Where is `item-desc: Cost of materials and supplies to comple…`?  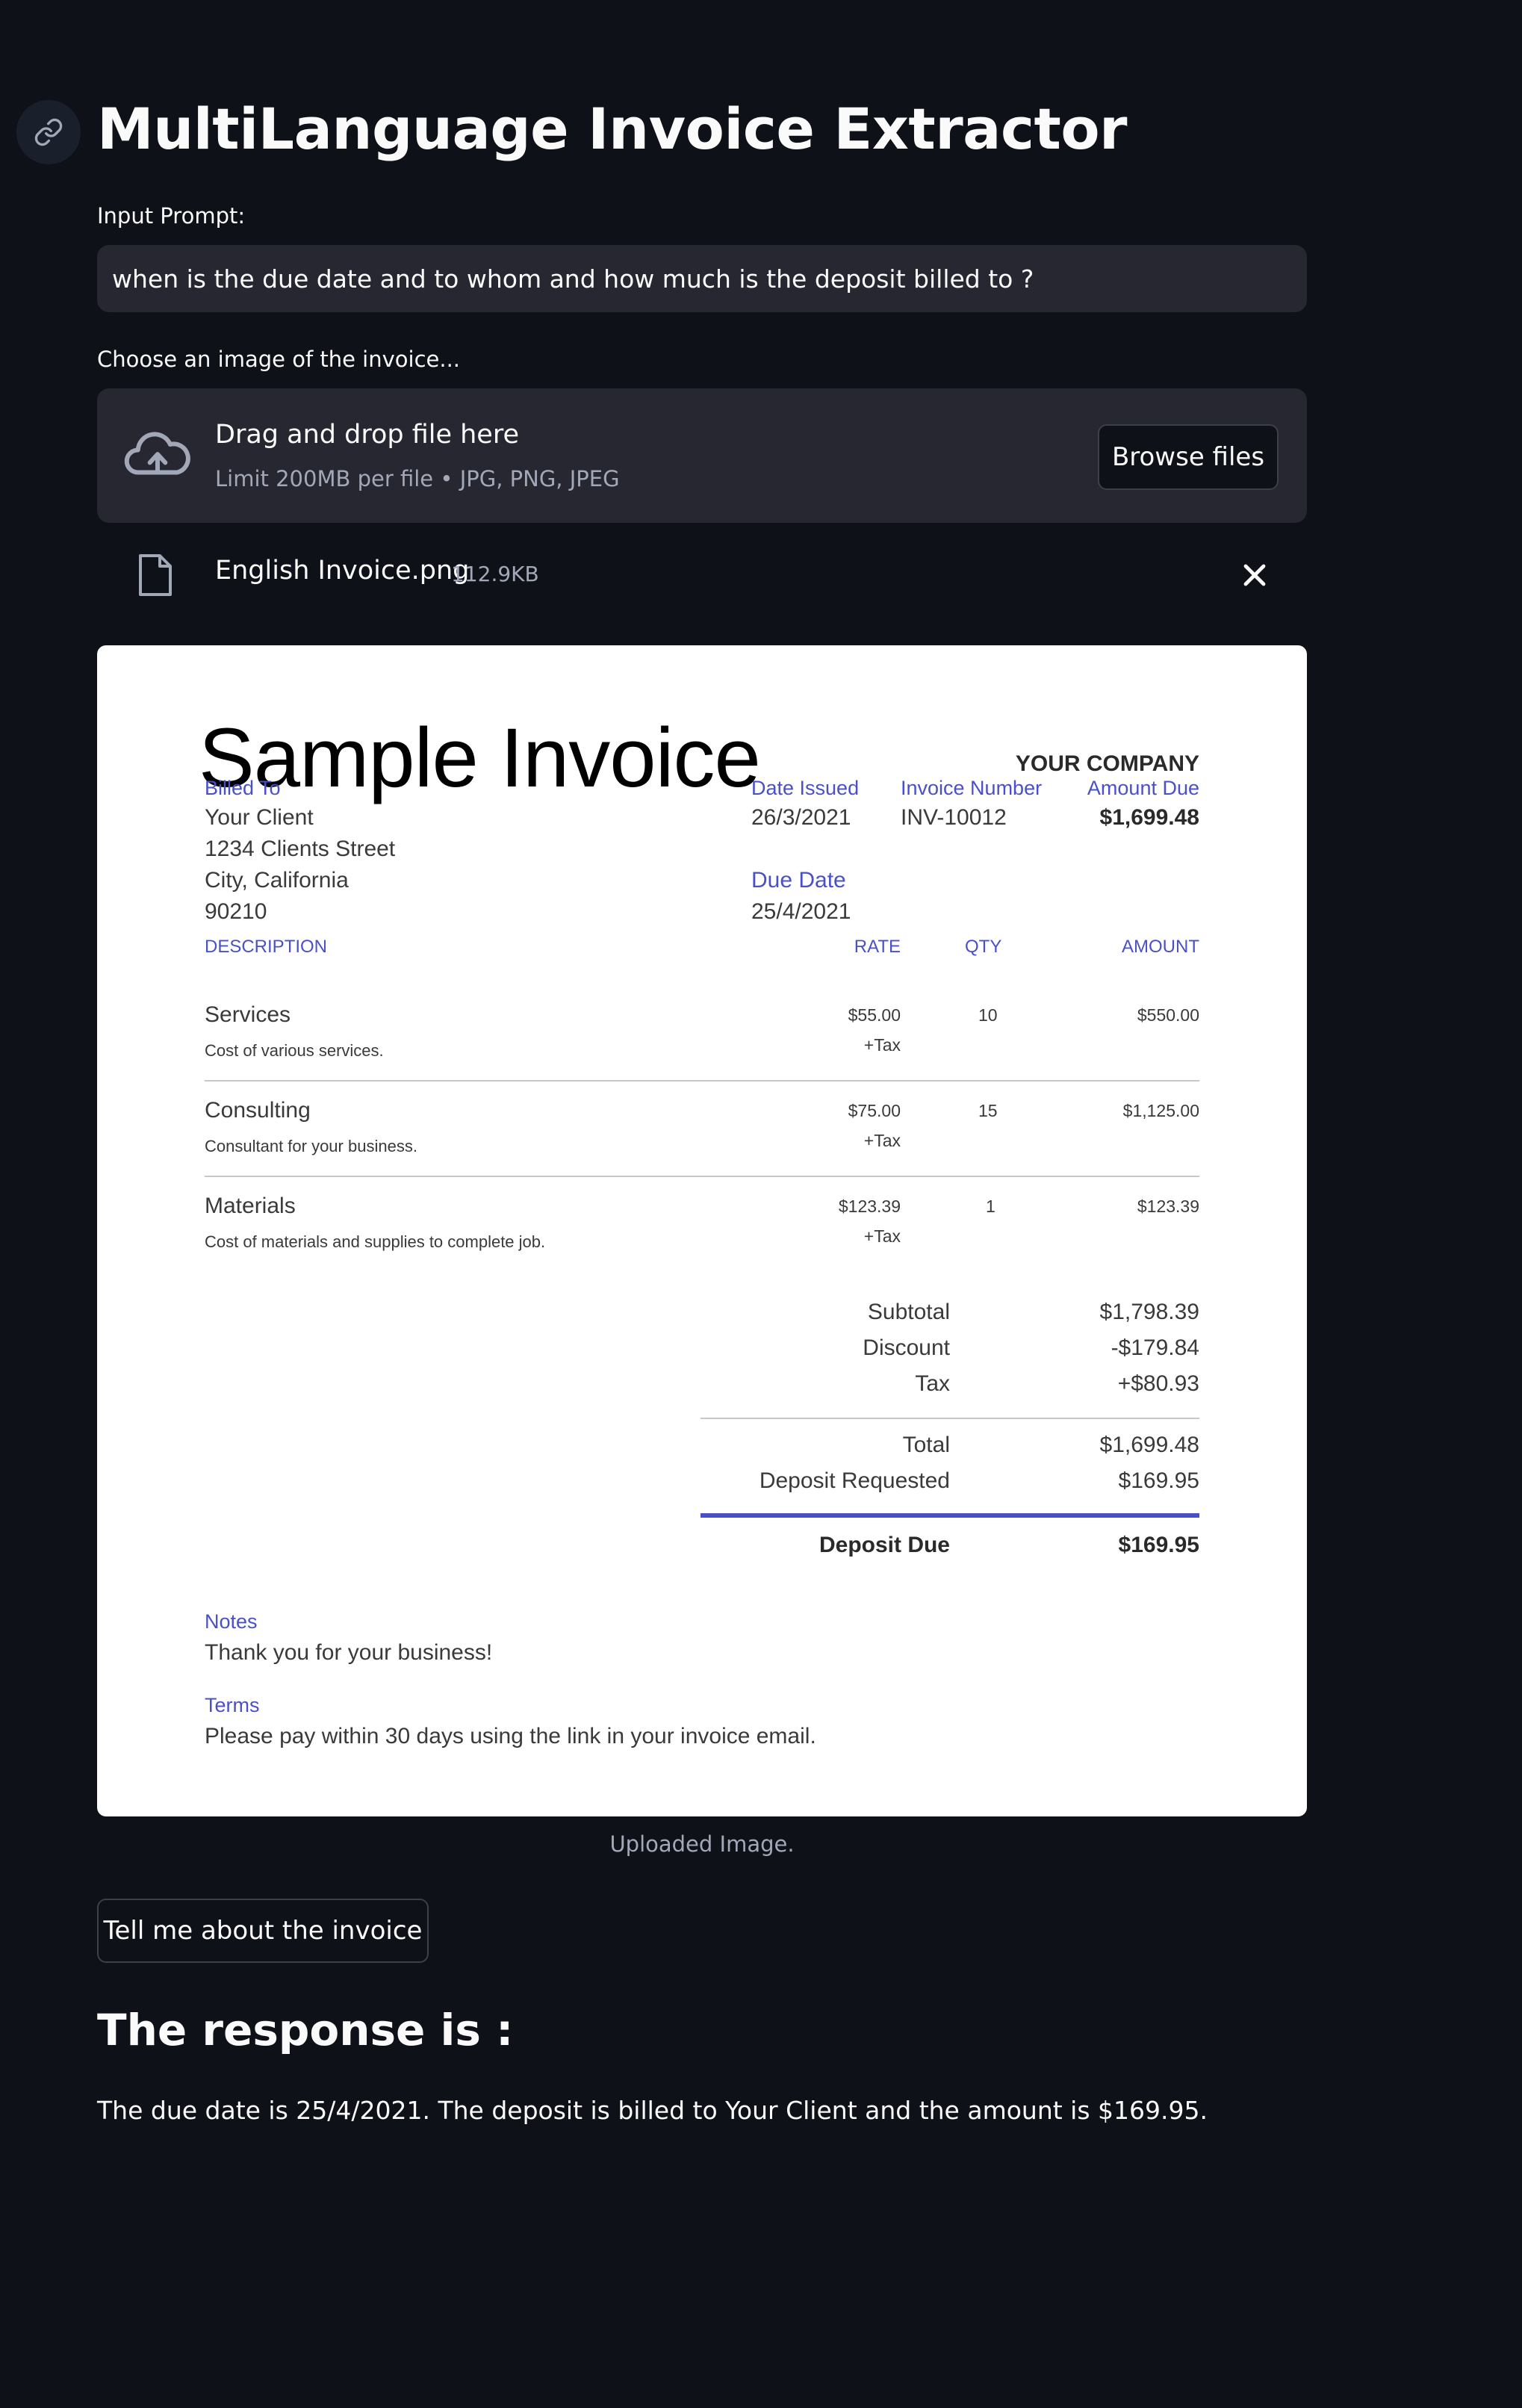 item-desc: Cost of materials and supplies to comple… is located at coordinates (375, 1242).